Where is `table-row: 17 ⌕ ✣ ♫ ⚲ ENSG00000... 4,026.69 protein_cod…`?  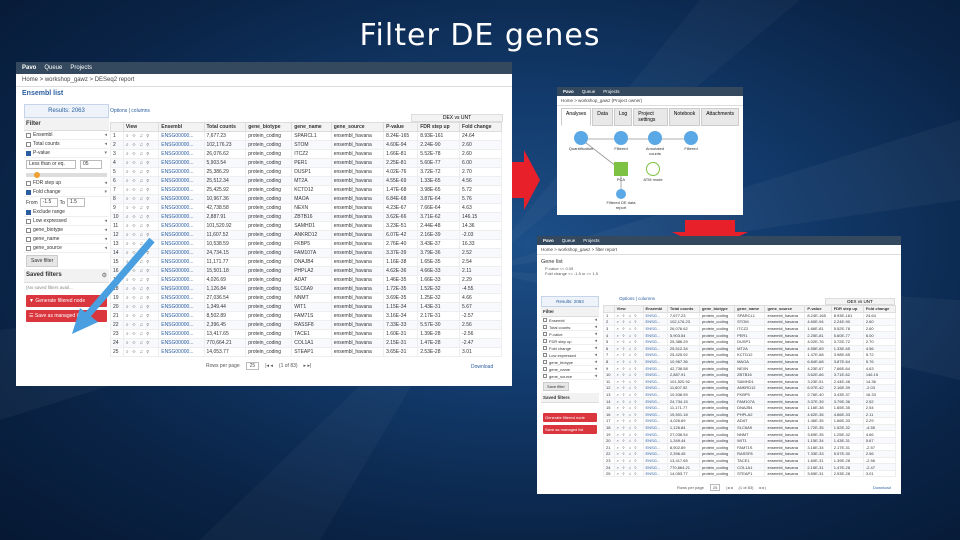
table-row: 17 ⌕ ✣ ♫ ⚲ ENSG00000... 4,026.69 protein_cod… is located at coordinates (306, 280).